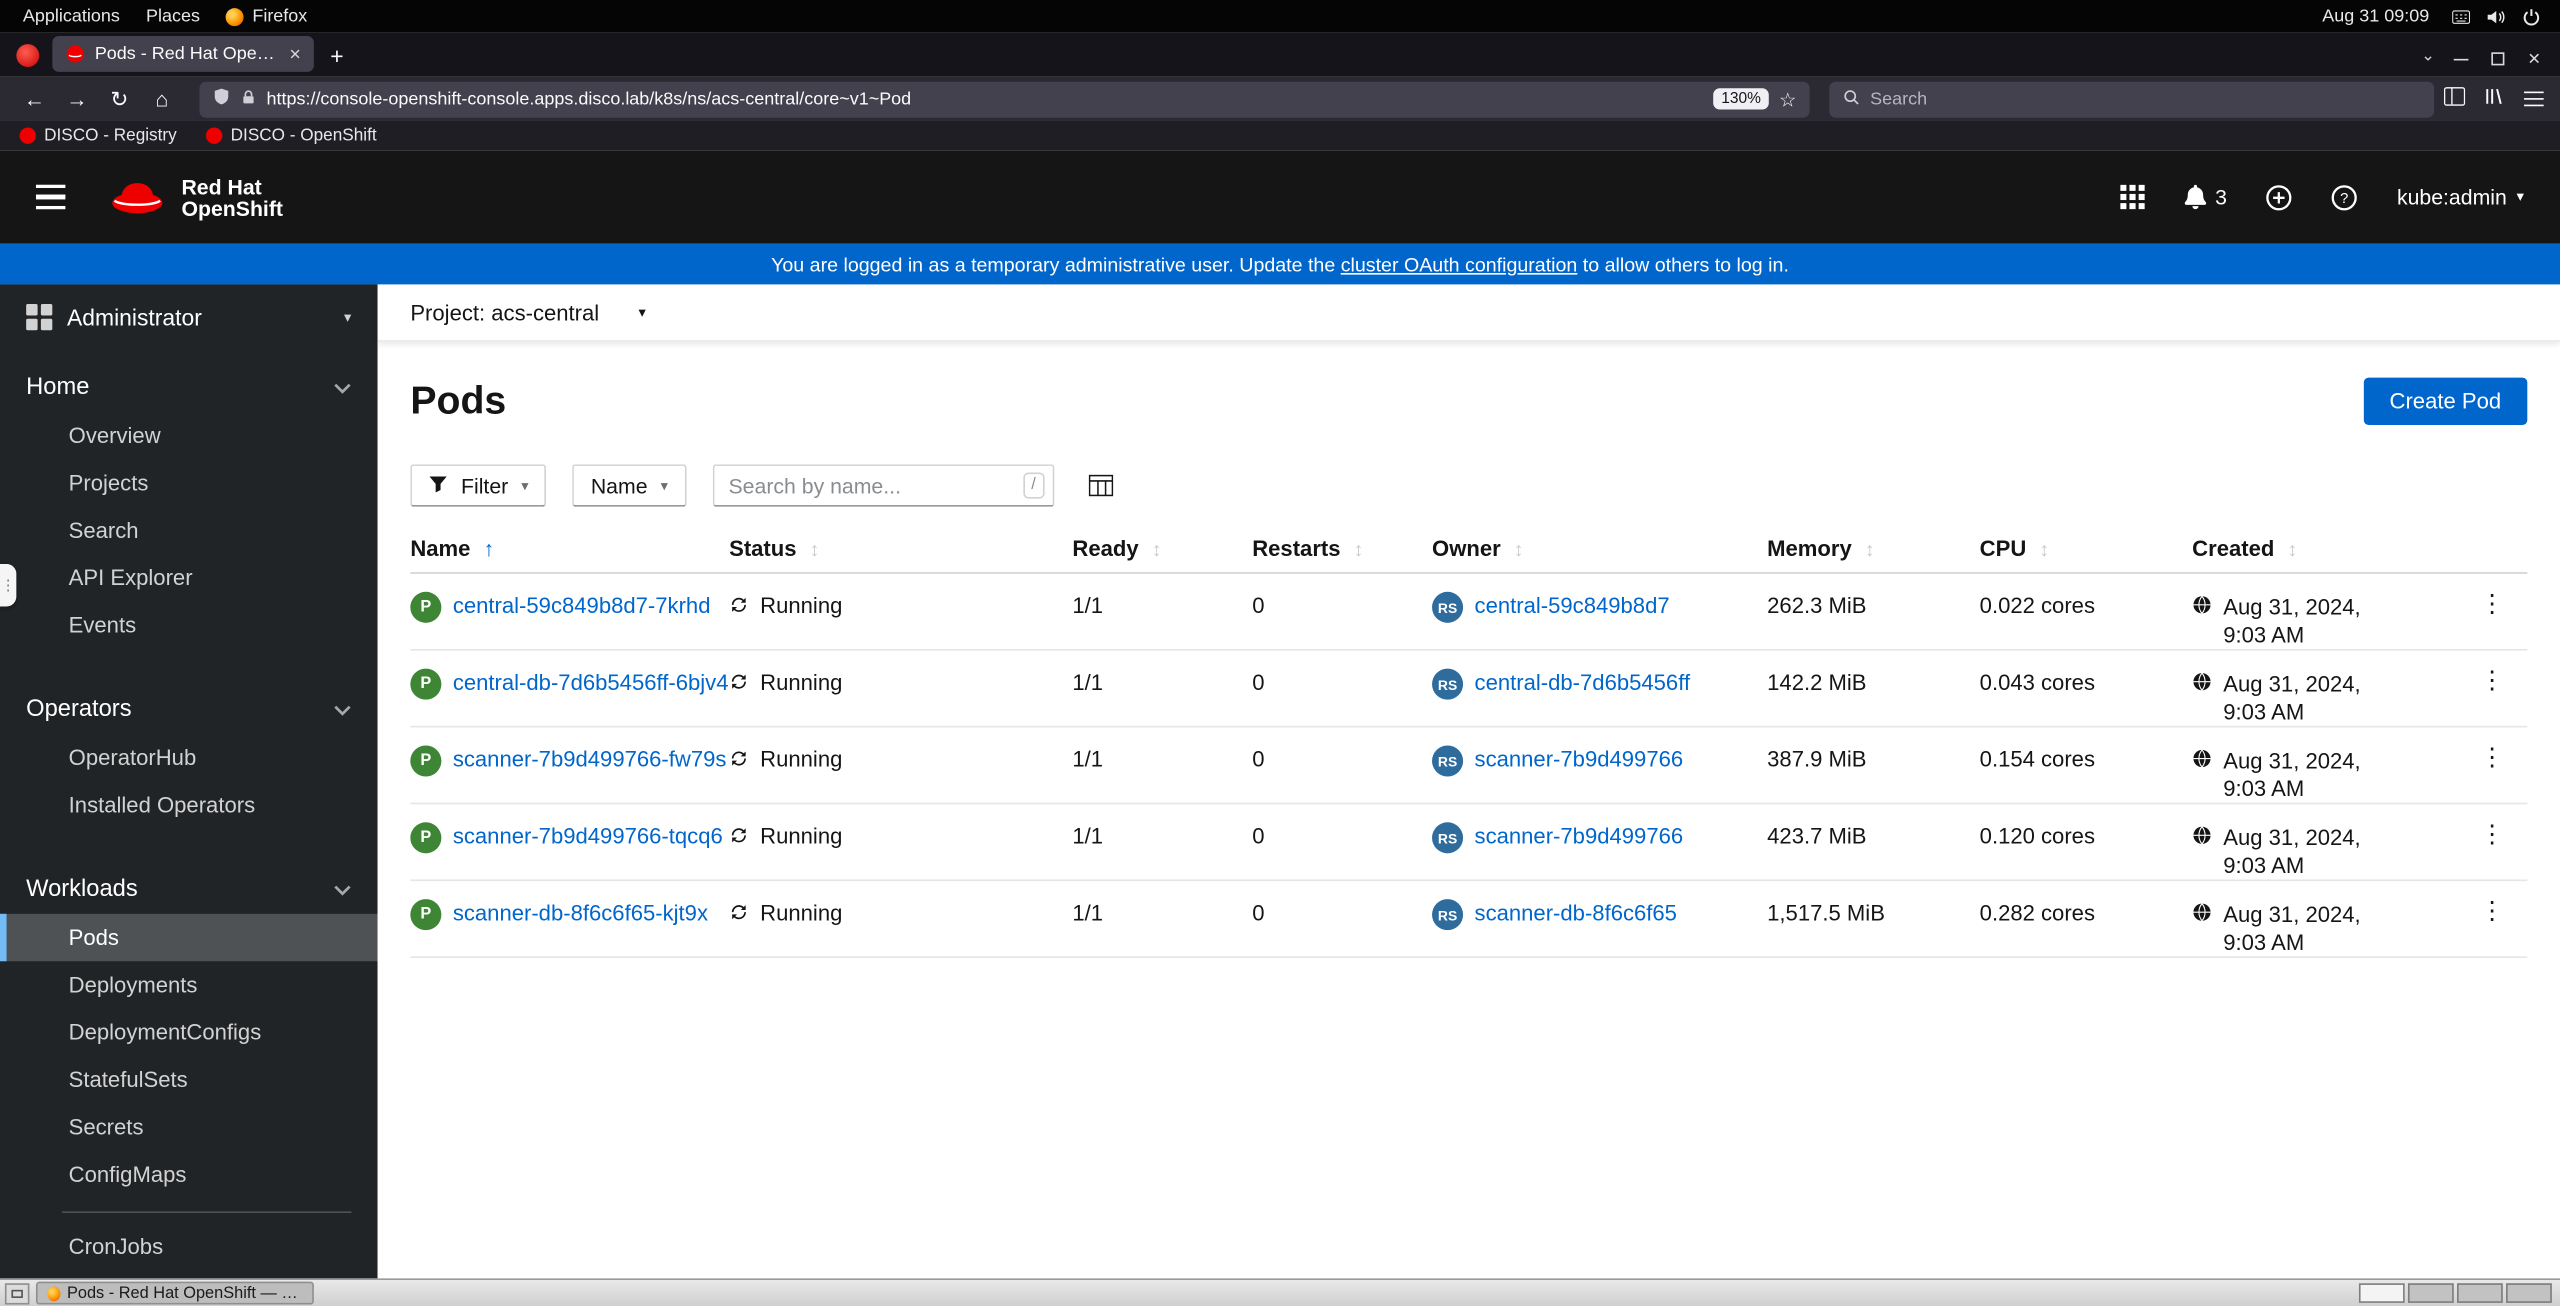  Describe the element at coordinates (1788, 98) in the screenshot. I see `bookmark-star-icon: ☆` at that location.